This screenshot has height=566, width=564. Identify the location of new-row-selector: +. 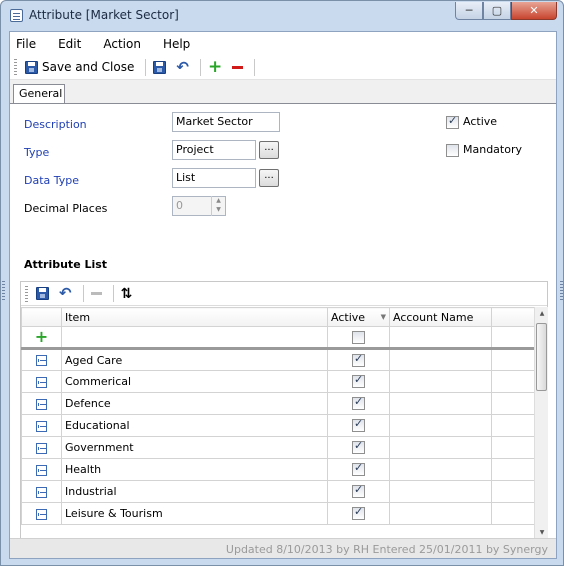
(41, 338).